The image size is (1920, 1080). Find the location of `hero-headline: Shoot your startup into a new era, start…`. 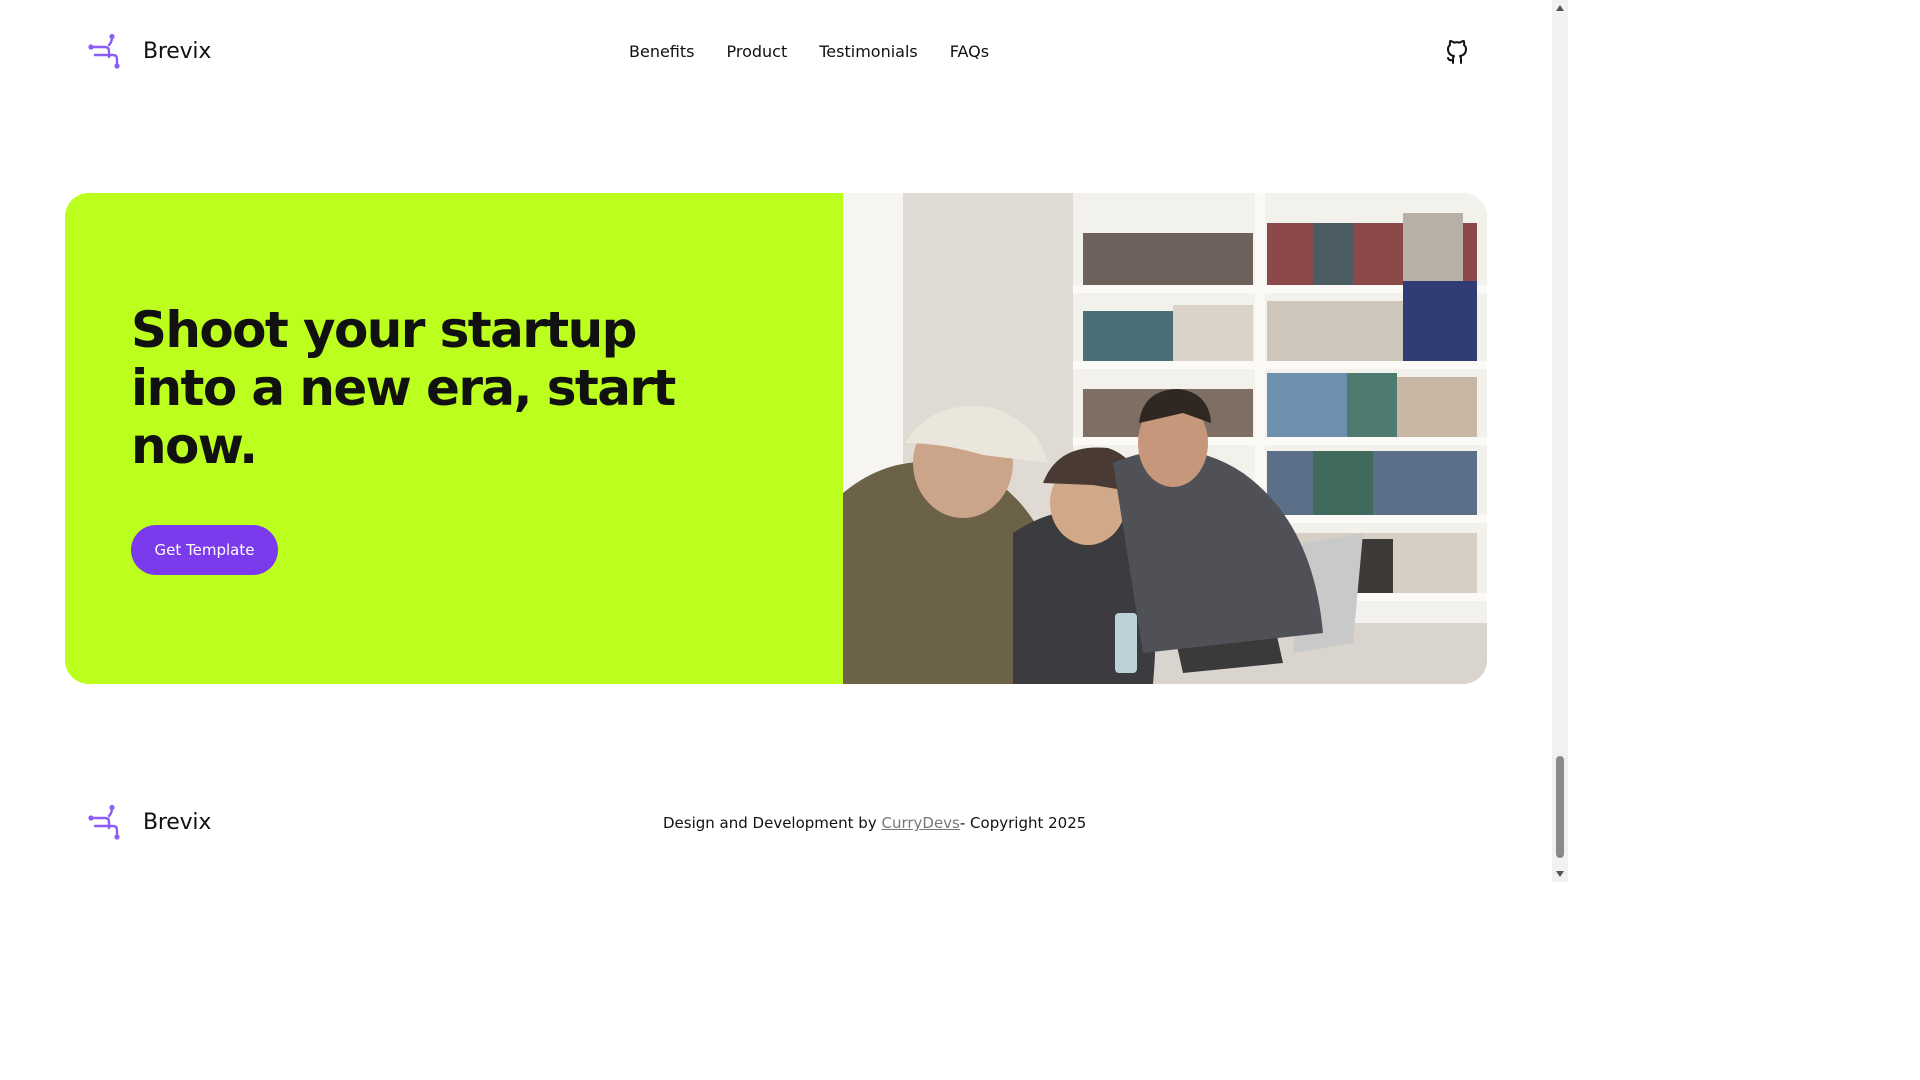

hero-headline: Shoot your startup into a new era, start… is located at coordinates (421, 388).